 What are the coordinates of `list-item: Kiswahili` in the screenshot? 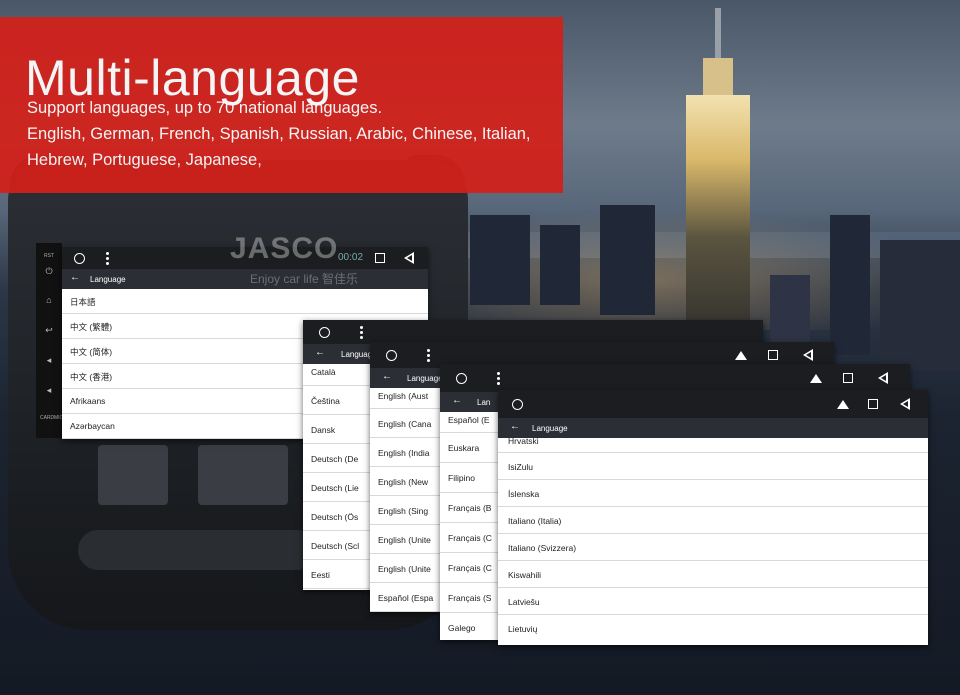 It's located at (713, 574).